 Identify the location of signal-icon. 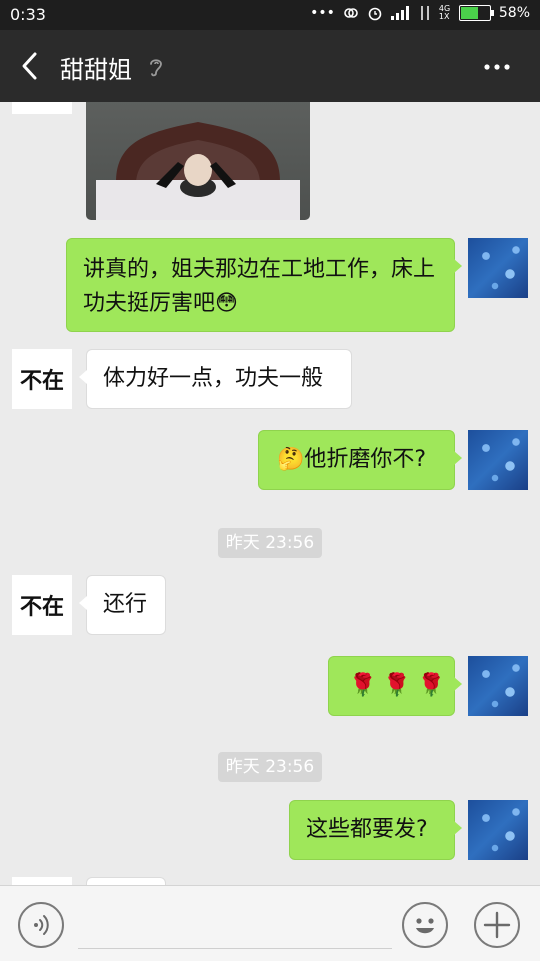
(399, 13).